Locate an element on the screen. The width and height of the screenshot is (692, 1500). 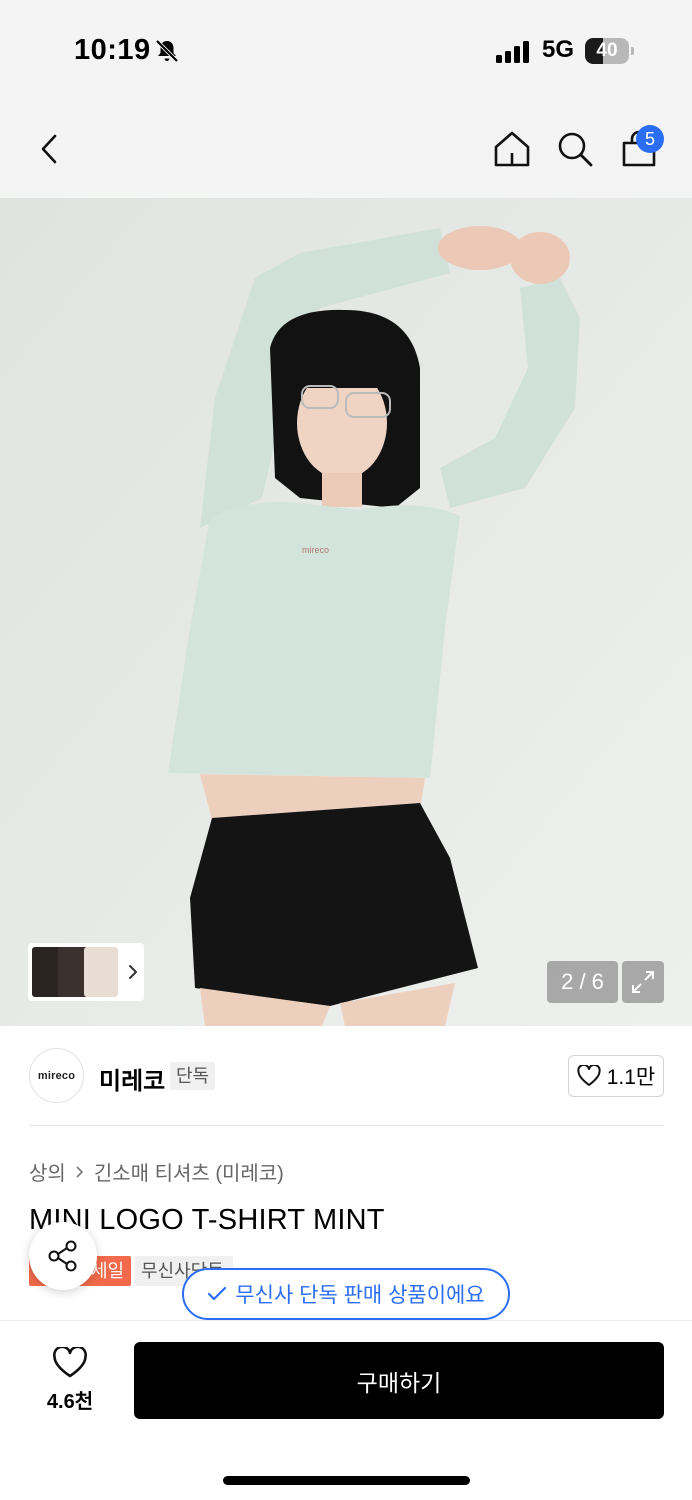
fullscreen-button is located at coordinates (643, 982).